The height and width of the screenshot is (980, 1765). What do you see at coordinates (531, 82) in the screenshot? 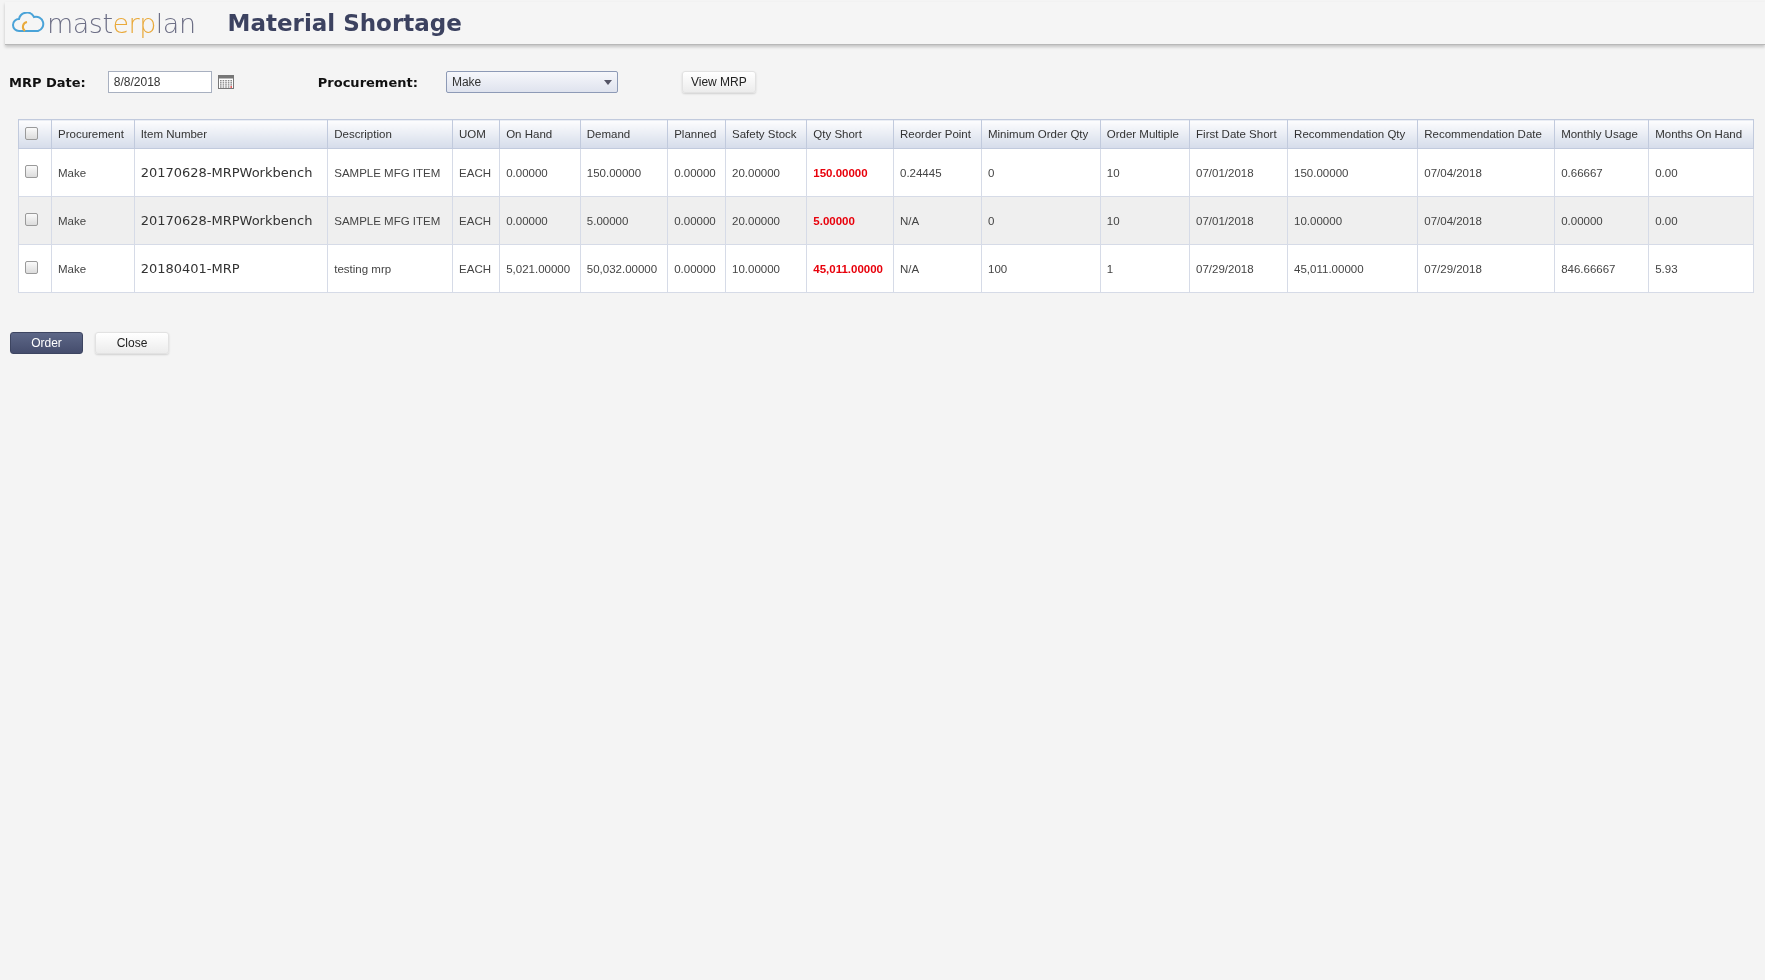
I see `procurement-dropdown: Make` at bounding box center [531, 82].